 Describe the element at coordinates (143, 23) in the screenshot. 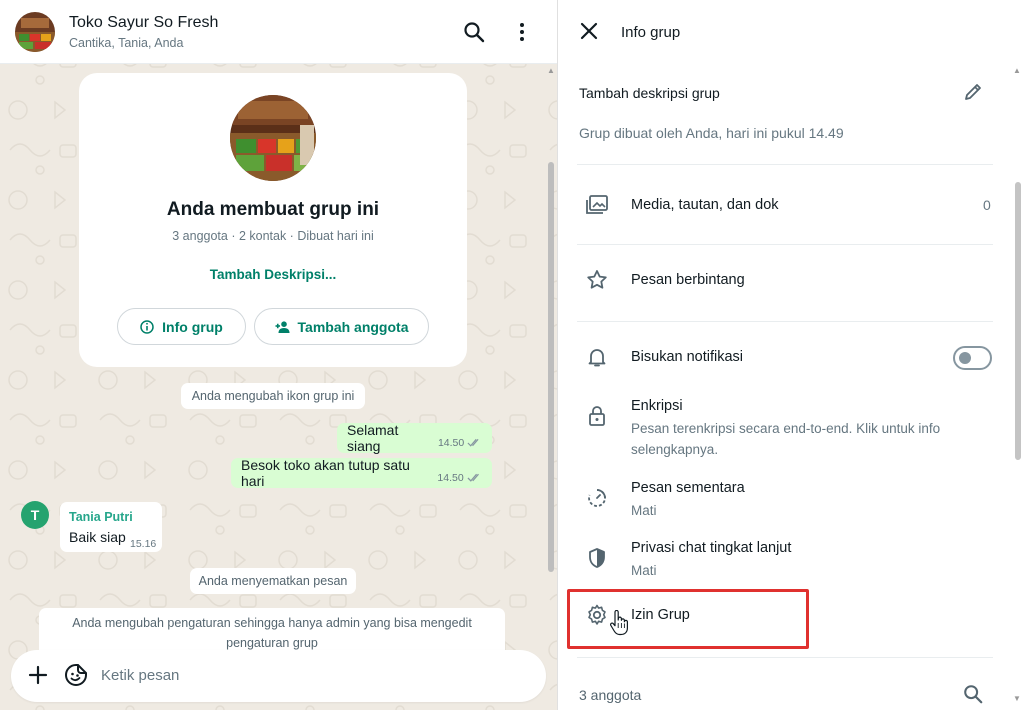

I see `chat-title: Toko Sayur So Fresh` at that location.